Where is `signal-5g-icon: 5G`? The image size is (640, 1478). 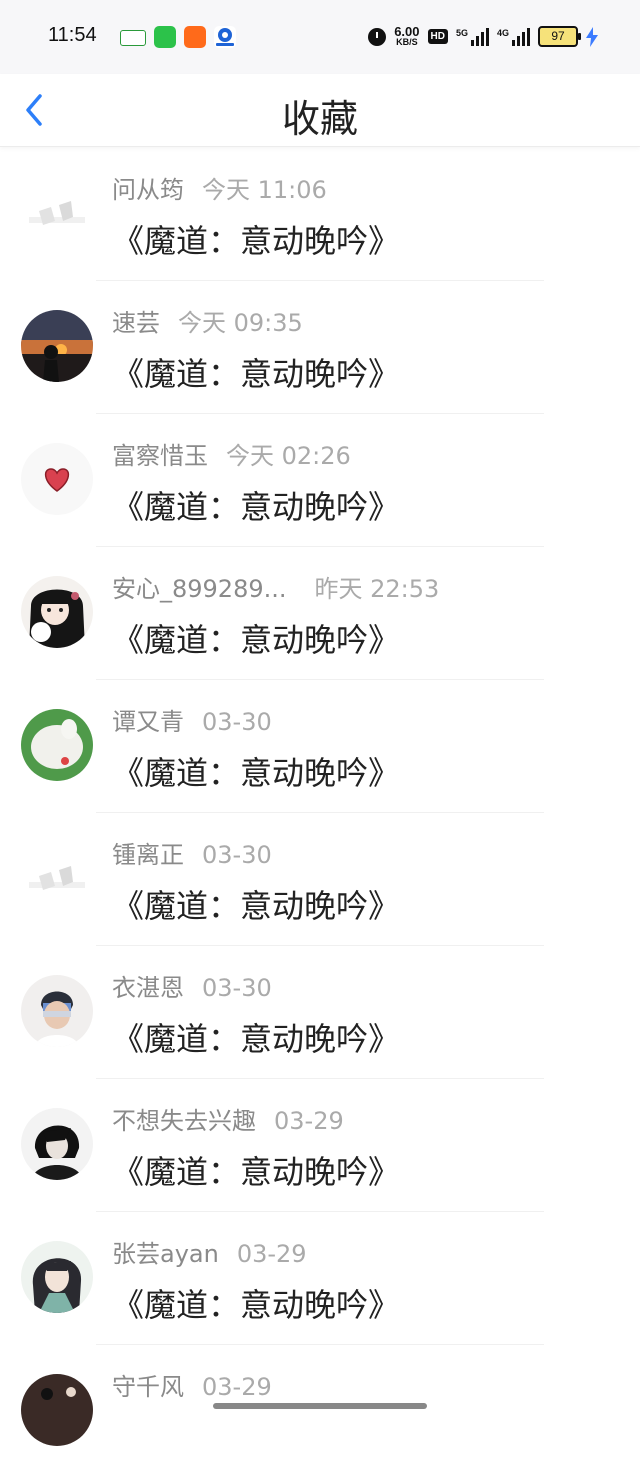
signal-5g-icon: 5G is located at coordinates (472, 36).